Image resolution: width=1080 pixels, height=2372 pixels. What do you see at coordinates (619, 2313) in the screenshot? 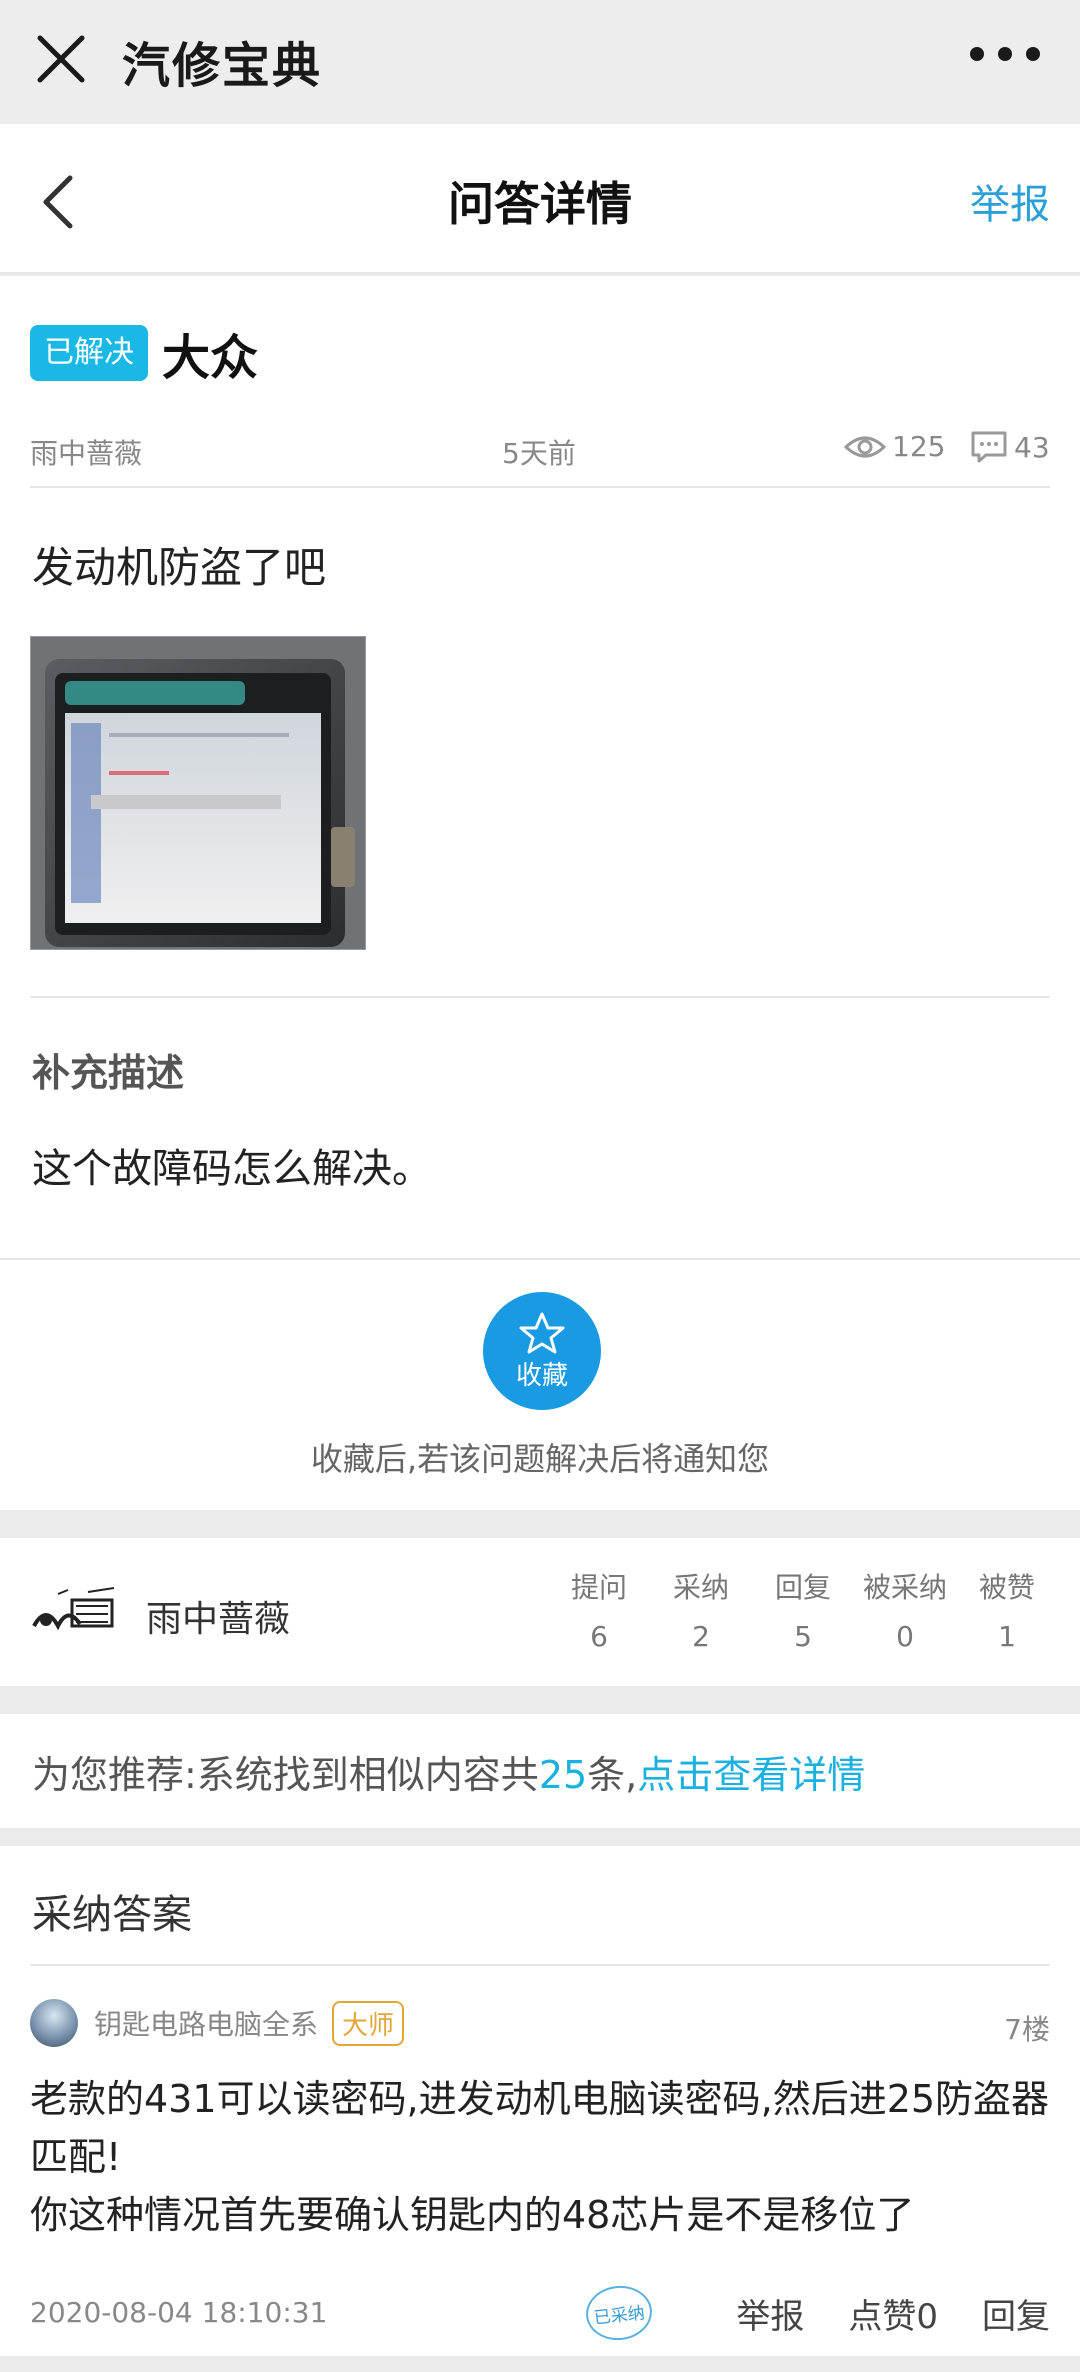
I see `adopted-stamp: 已采纳` at bounding box center [619, 2313].